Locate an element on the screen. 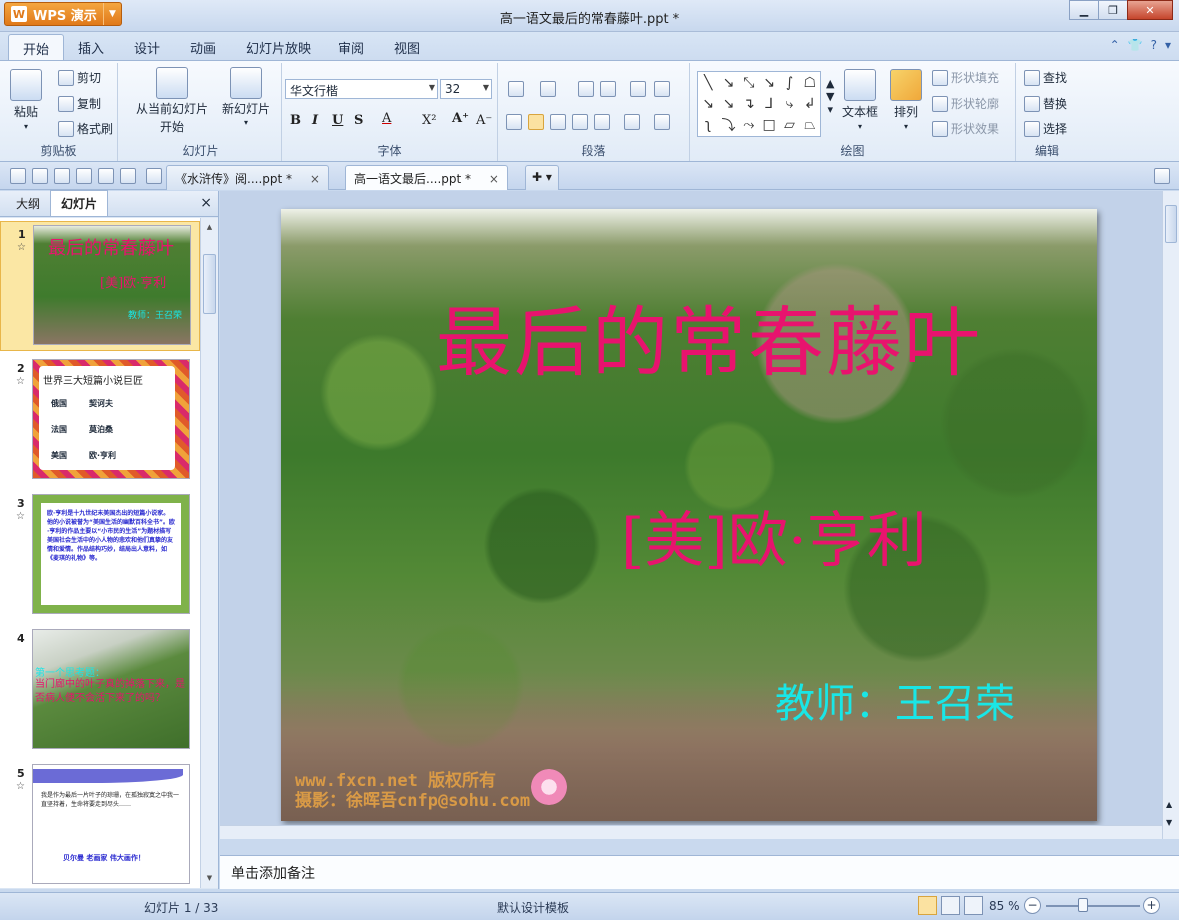 The height and width of the screenshot is (920, 1179). start-from-current-button: 从当前幻灯片 开始 is located at coordinates (172, 101).